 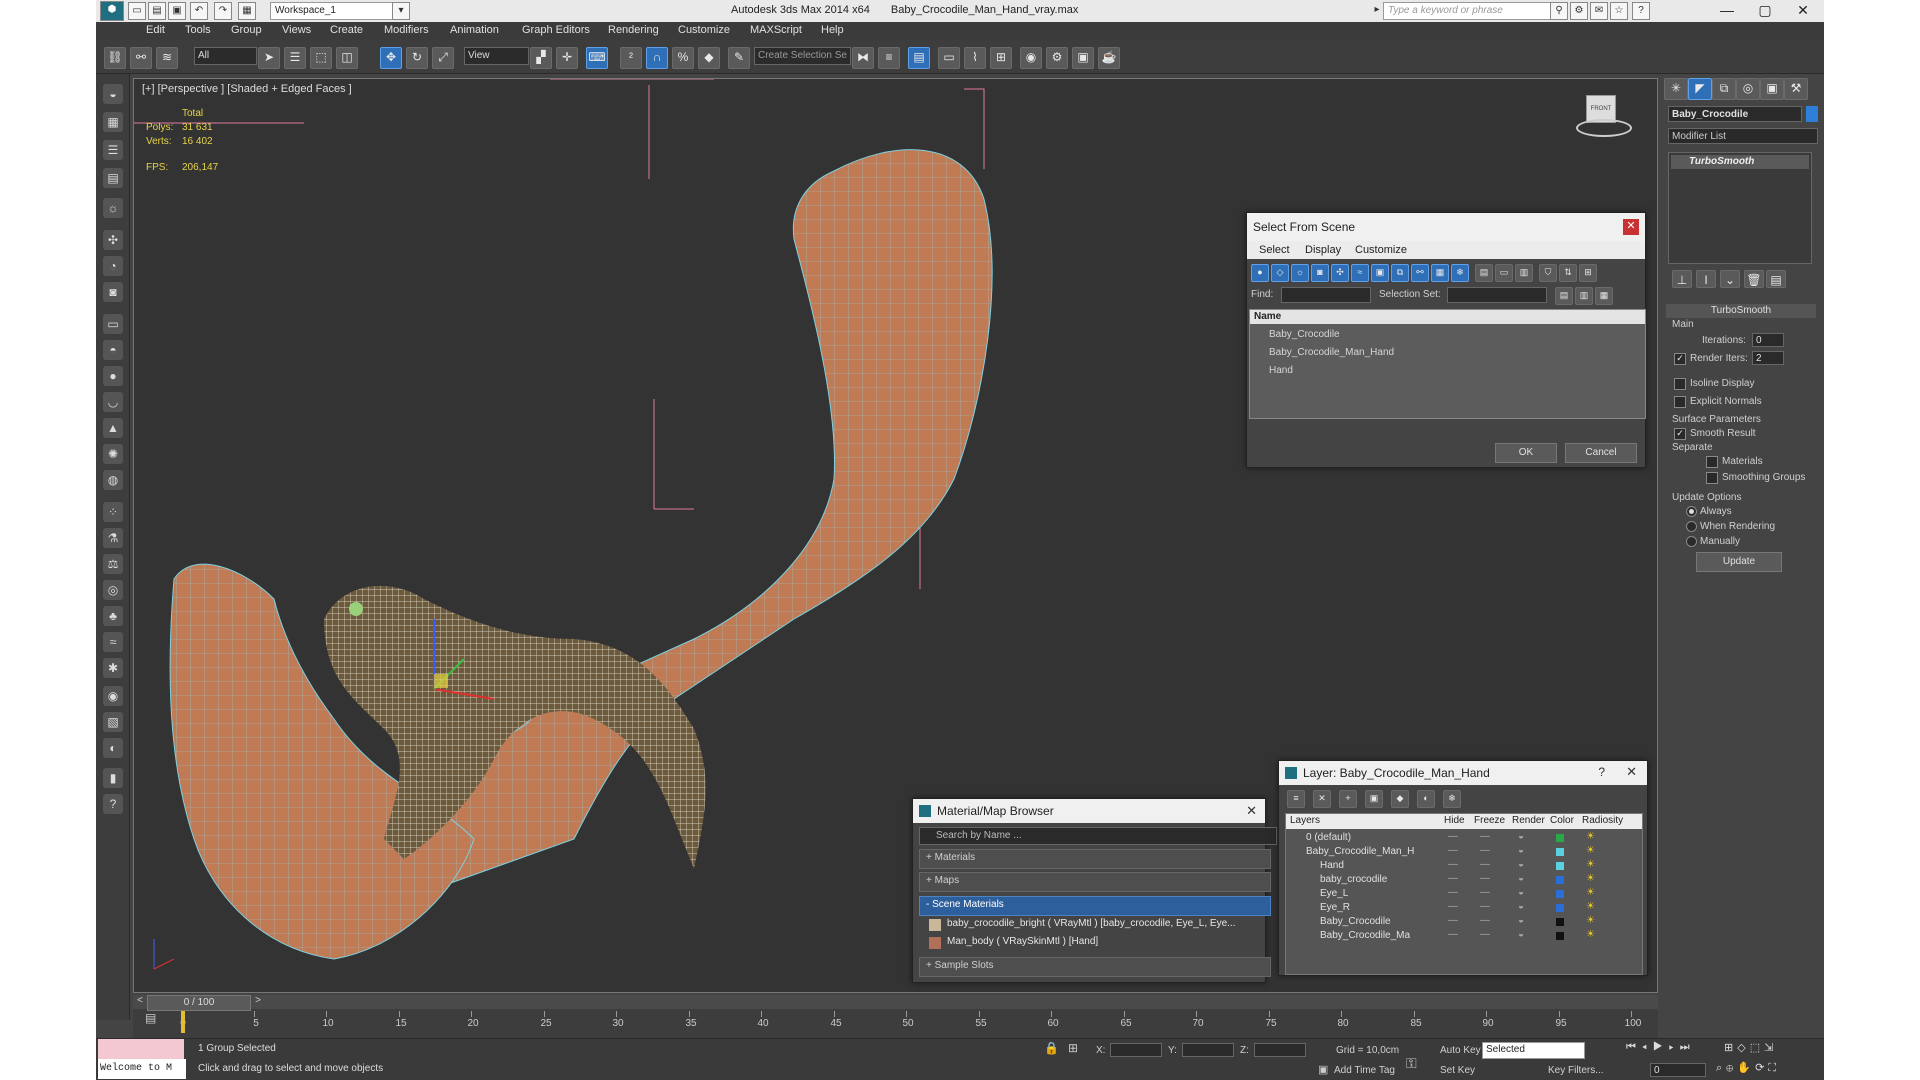 What do you see at coordinates (1526, 453) in the screenshot?
I see `ok-button: OK` at bounding box center [1526, 453].